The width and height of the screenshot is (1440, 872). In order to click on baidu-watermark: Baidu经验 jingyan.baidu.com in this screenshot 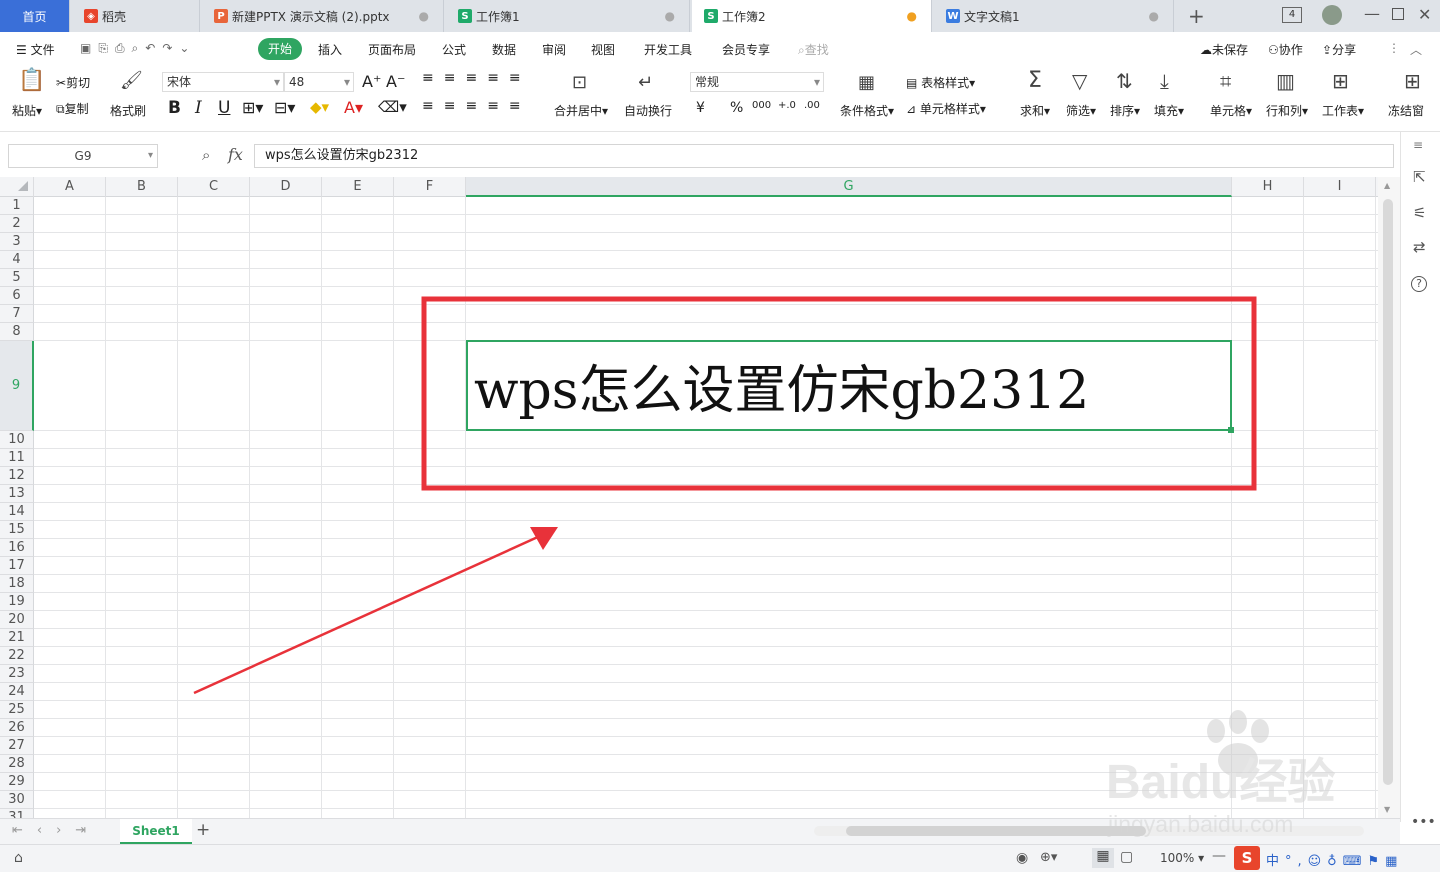, I will do `click(1220, 773)`.